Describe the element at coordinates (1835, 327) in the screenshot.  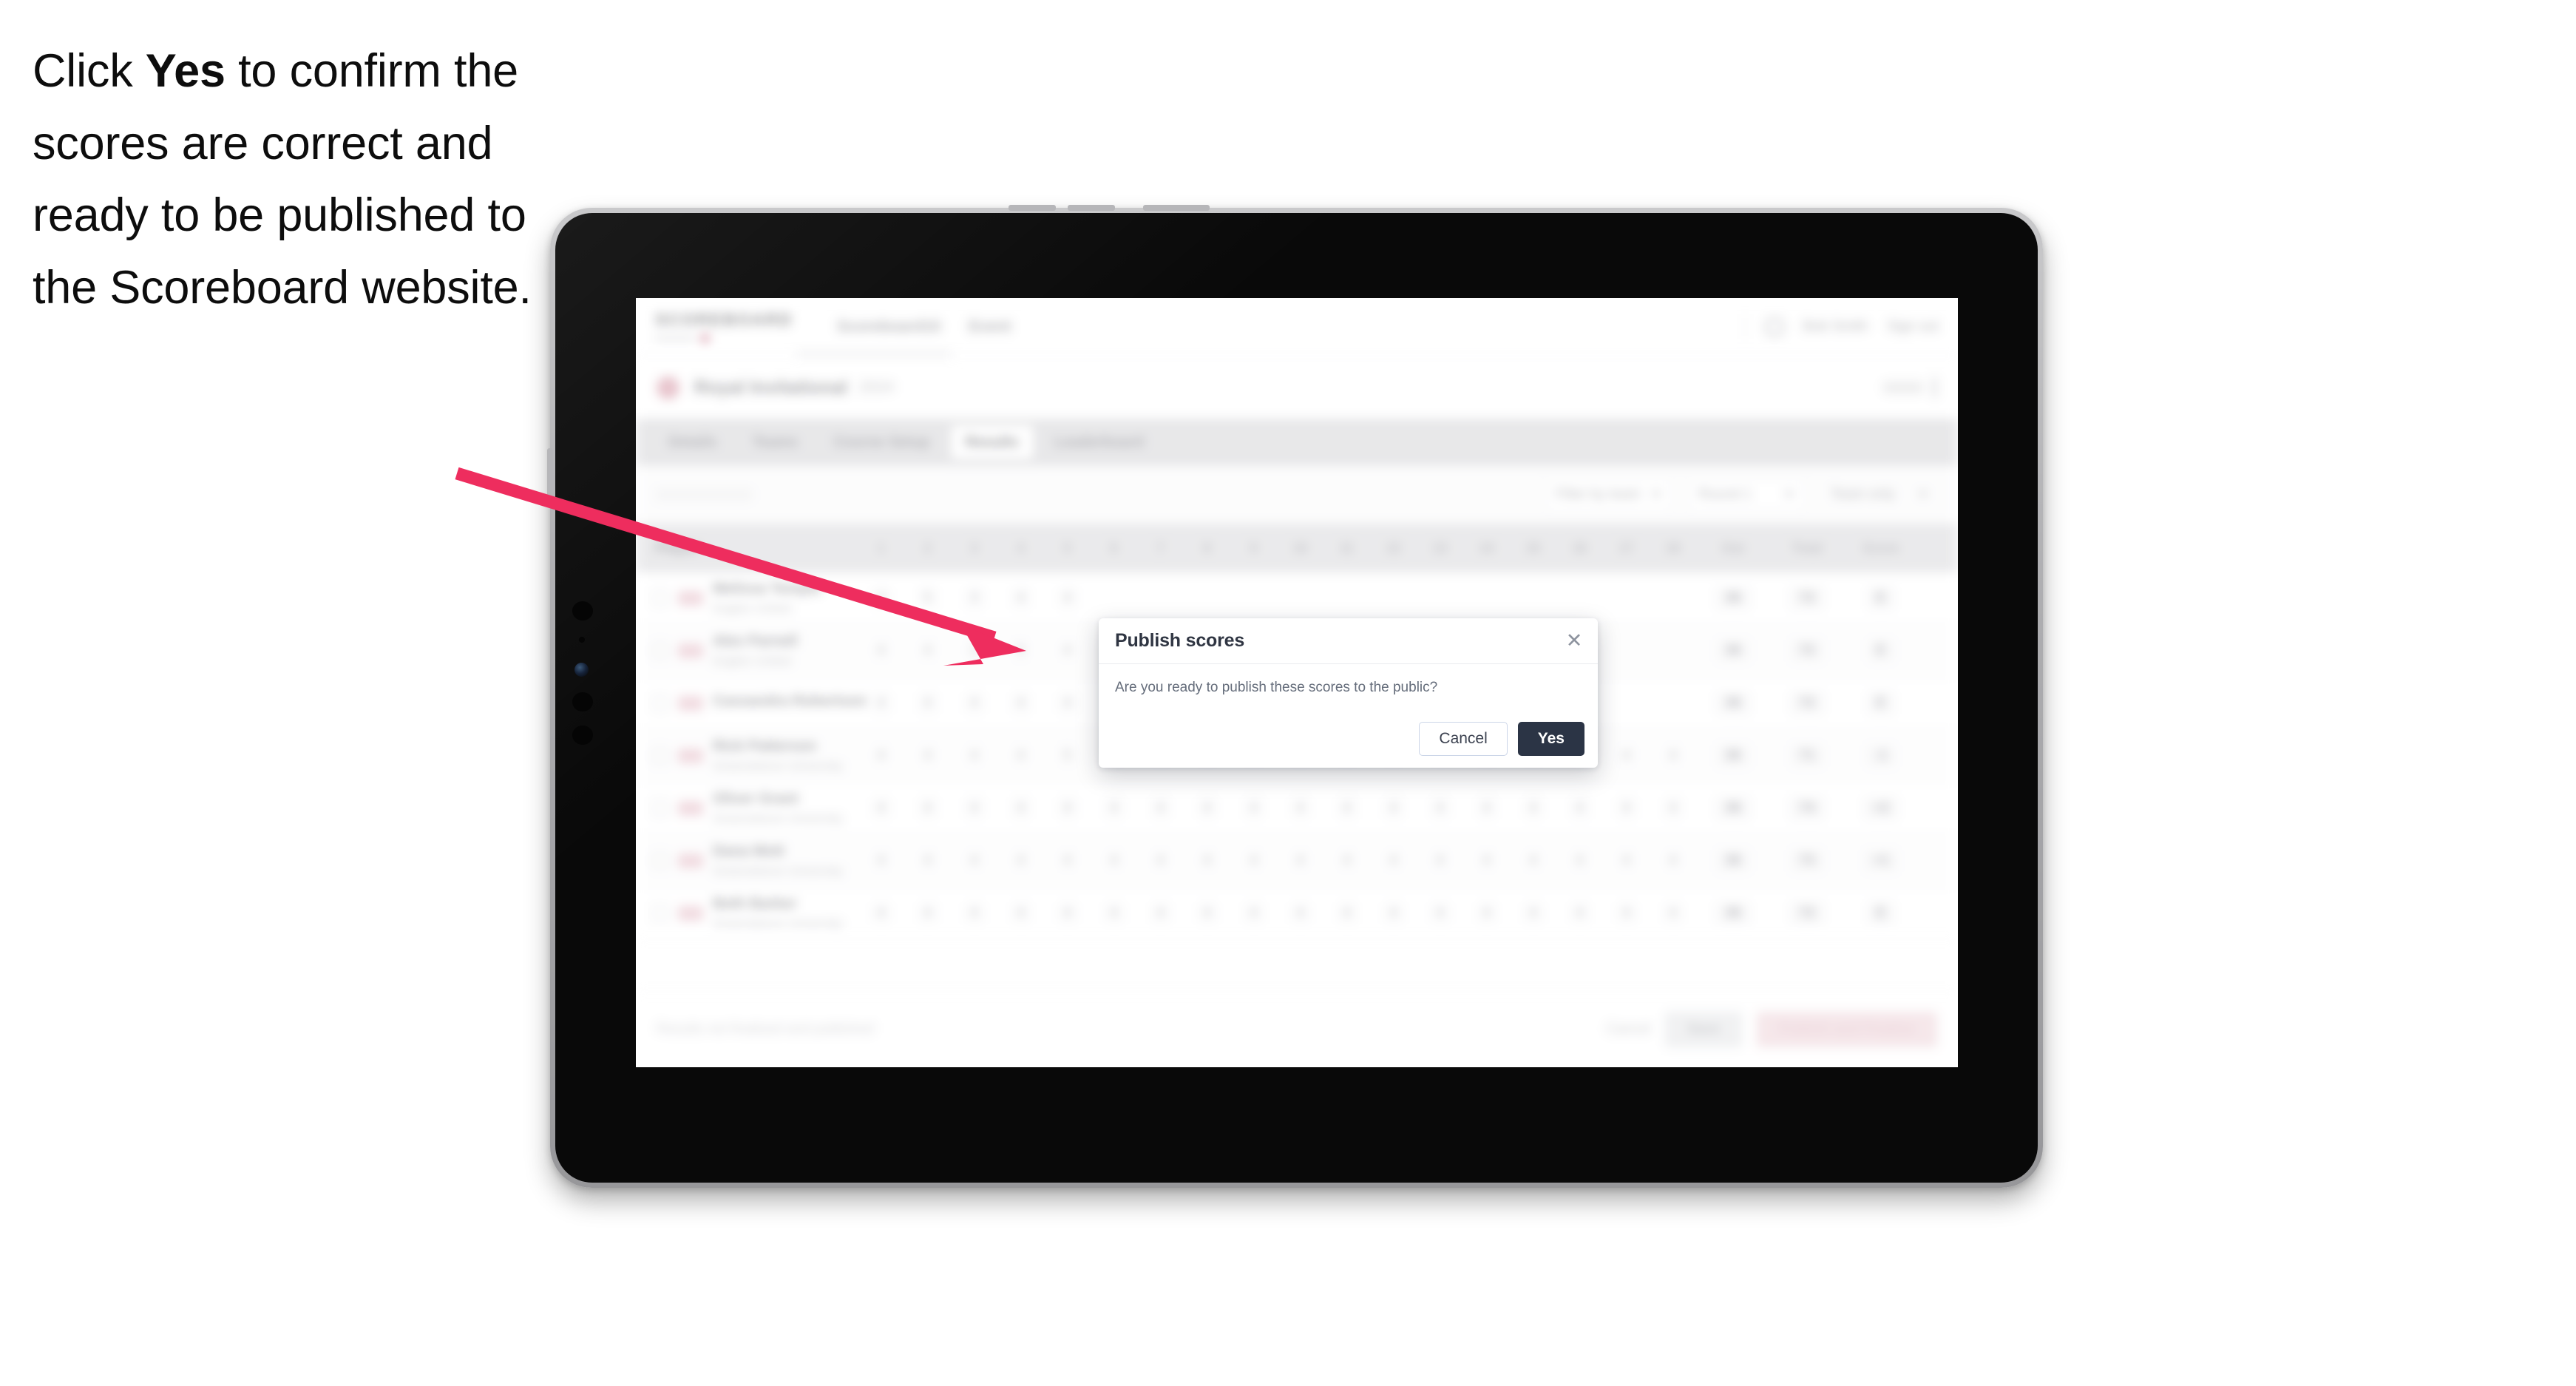
I see `nav-user-name: Bob Smith` at that location.